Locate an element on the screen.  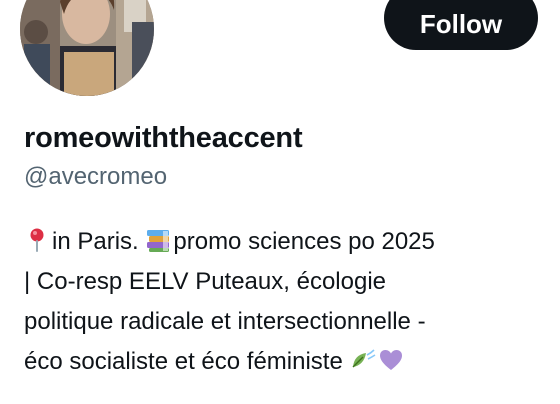
bio-line-4: éco socialiste et éco féministe is located at coordinates (284, 362).